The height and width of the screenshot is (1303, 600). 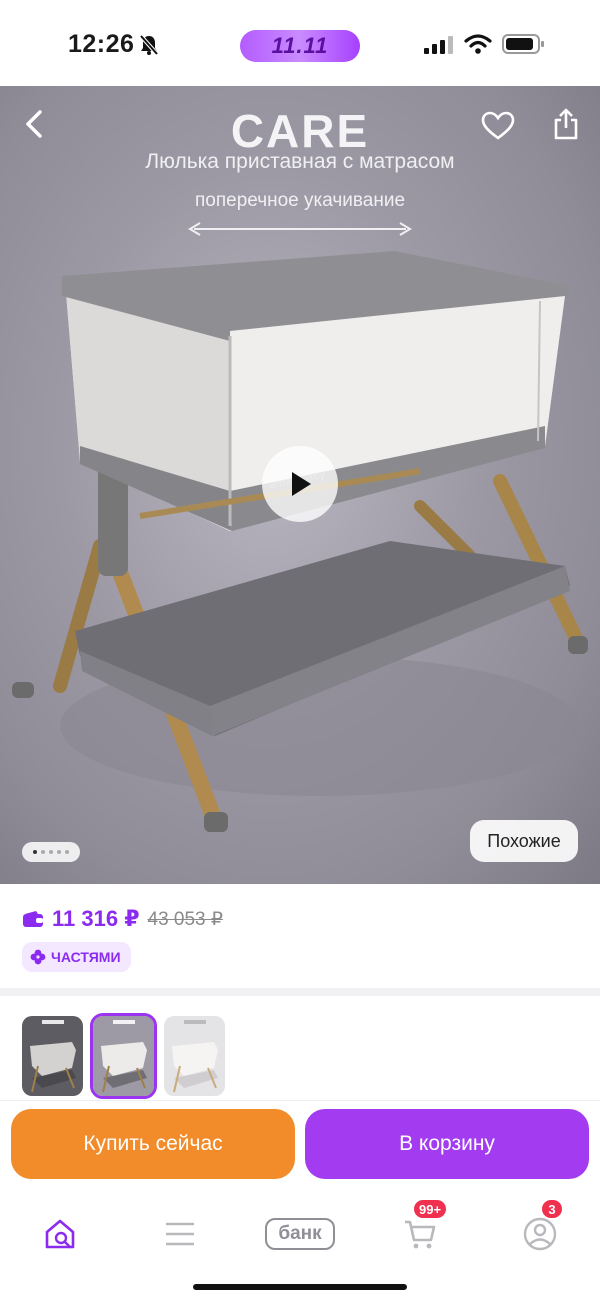 I want to click on double-arrow-icon, so click(x=300, y=229).